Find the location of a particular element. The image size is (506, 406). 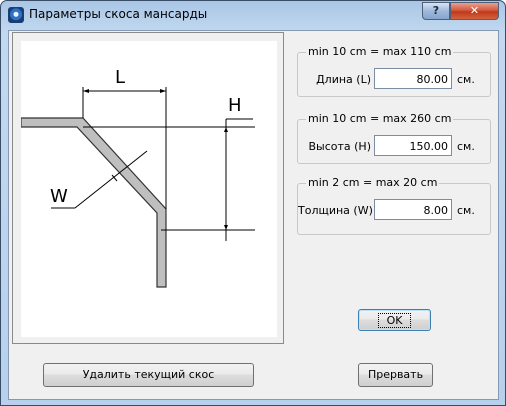

length-group: min 10 cm = max 110 cm Длина (L) см. is located at coordinates (394, 71).